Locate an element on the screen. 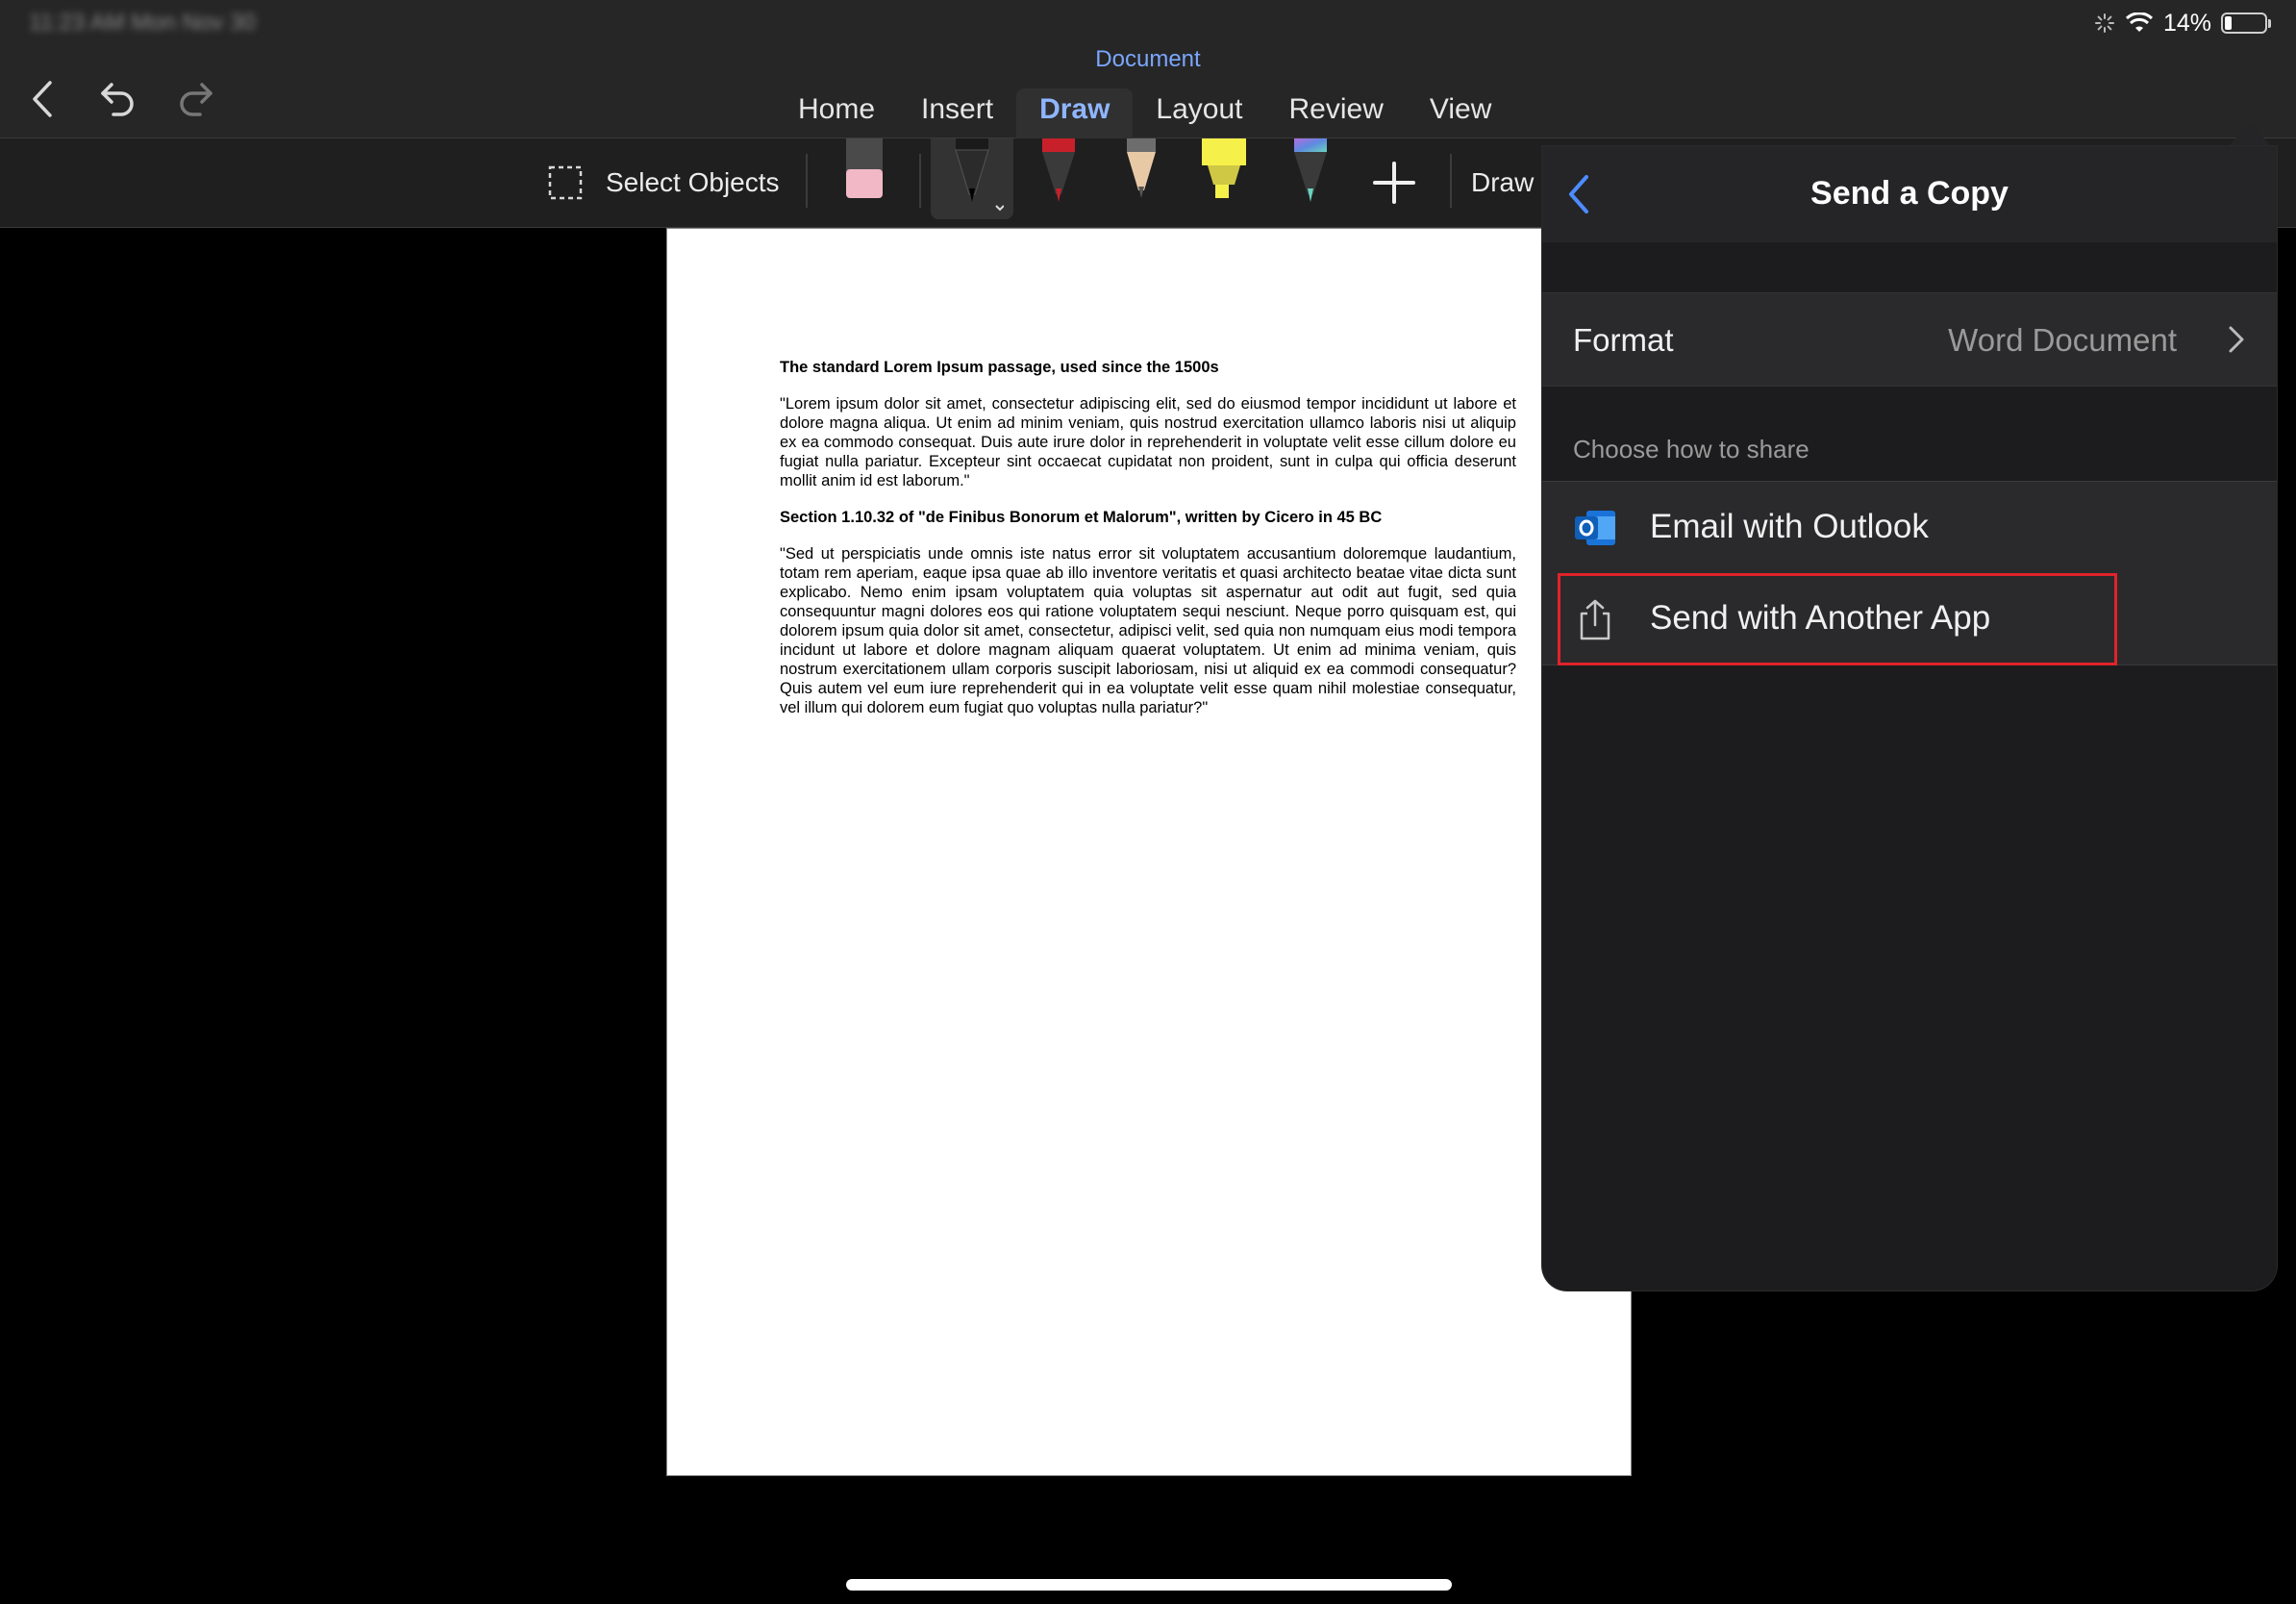 The height and width of the screenshot is (1604, 2296). format-row: Format Word Document is located at coordinates (1909, 339).